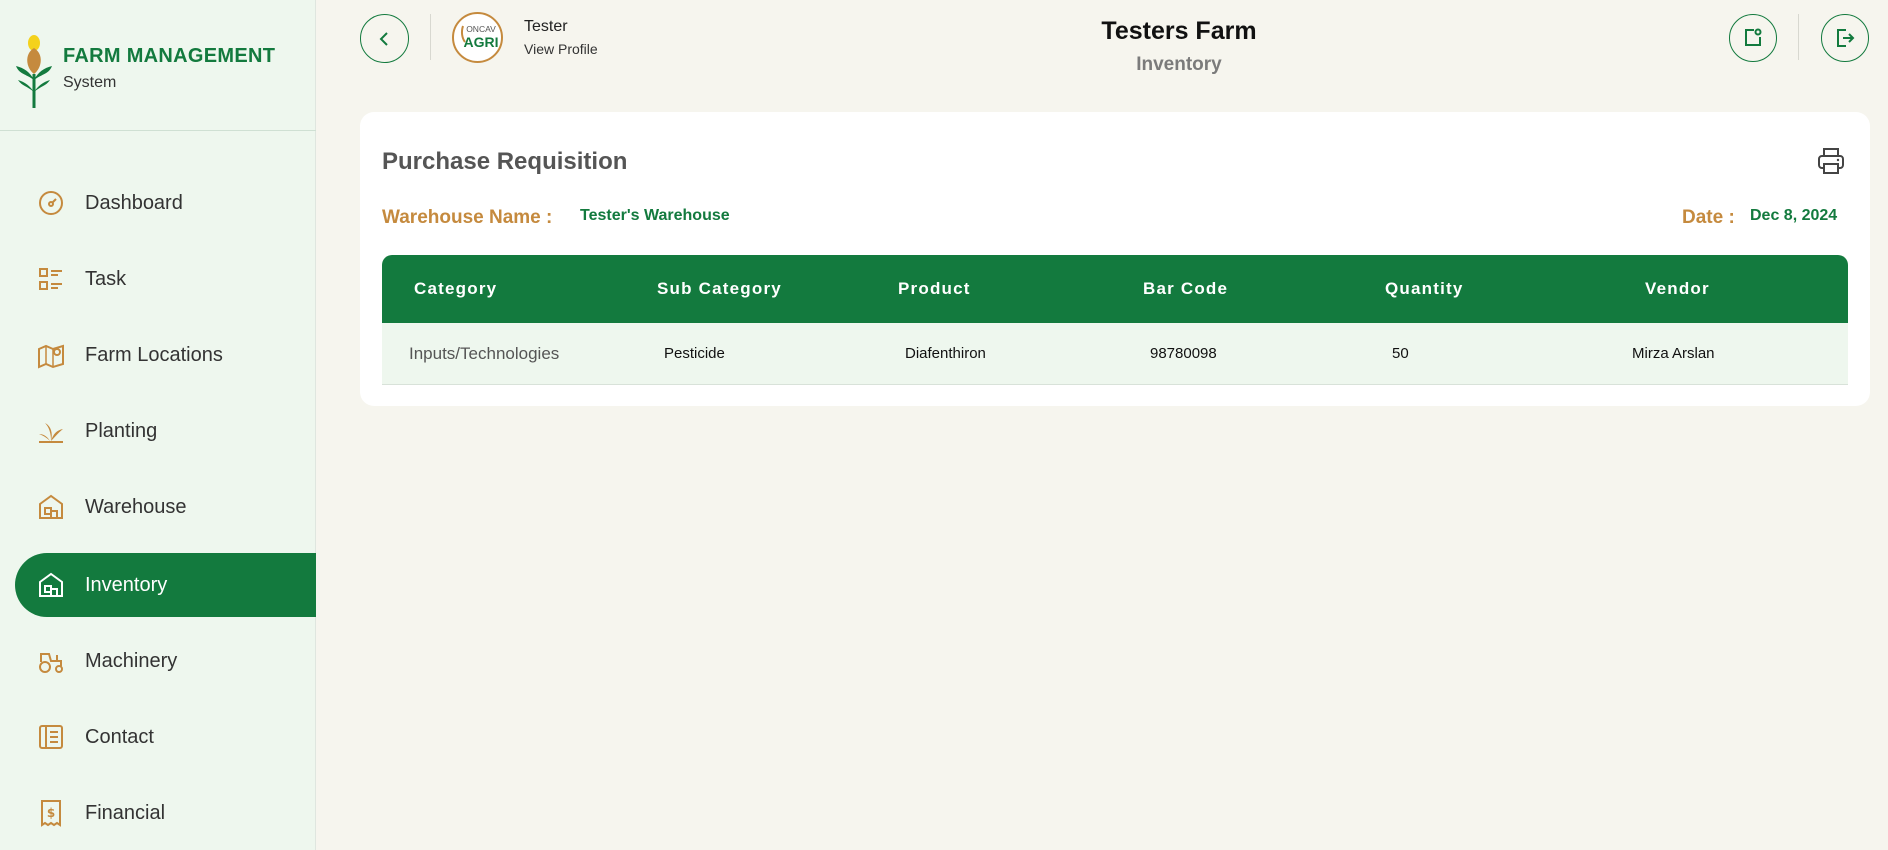 The height and width of the screenshot is (850, 1888). What do you see at coordinates (467, 217) in the screenshot?
I see `warehouse-label: Warehouse Name :` at bounding box center [467, 217].